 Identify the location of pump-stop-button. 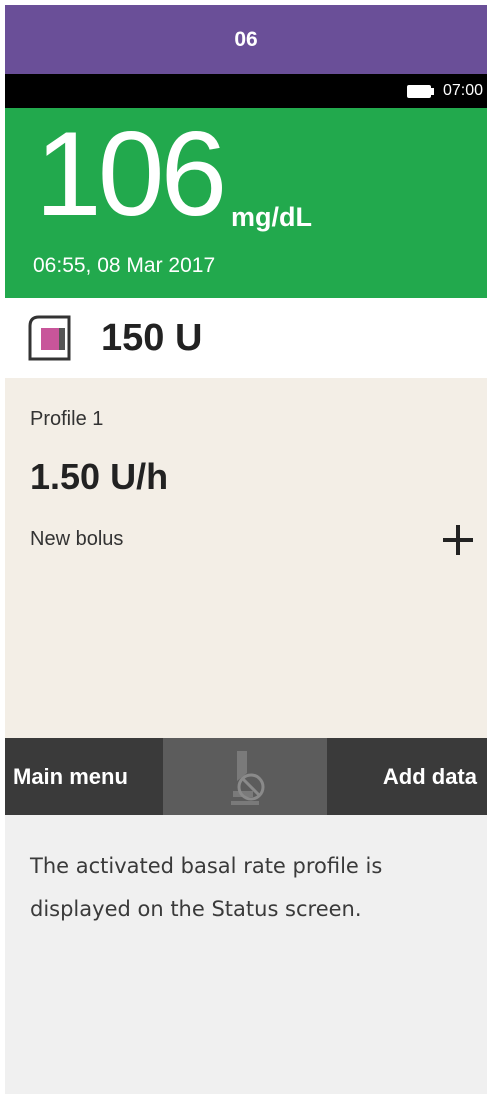
(245, 776).